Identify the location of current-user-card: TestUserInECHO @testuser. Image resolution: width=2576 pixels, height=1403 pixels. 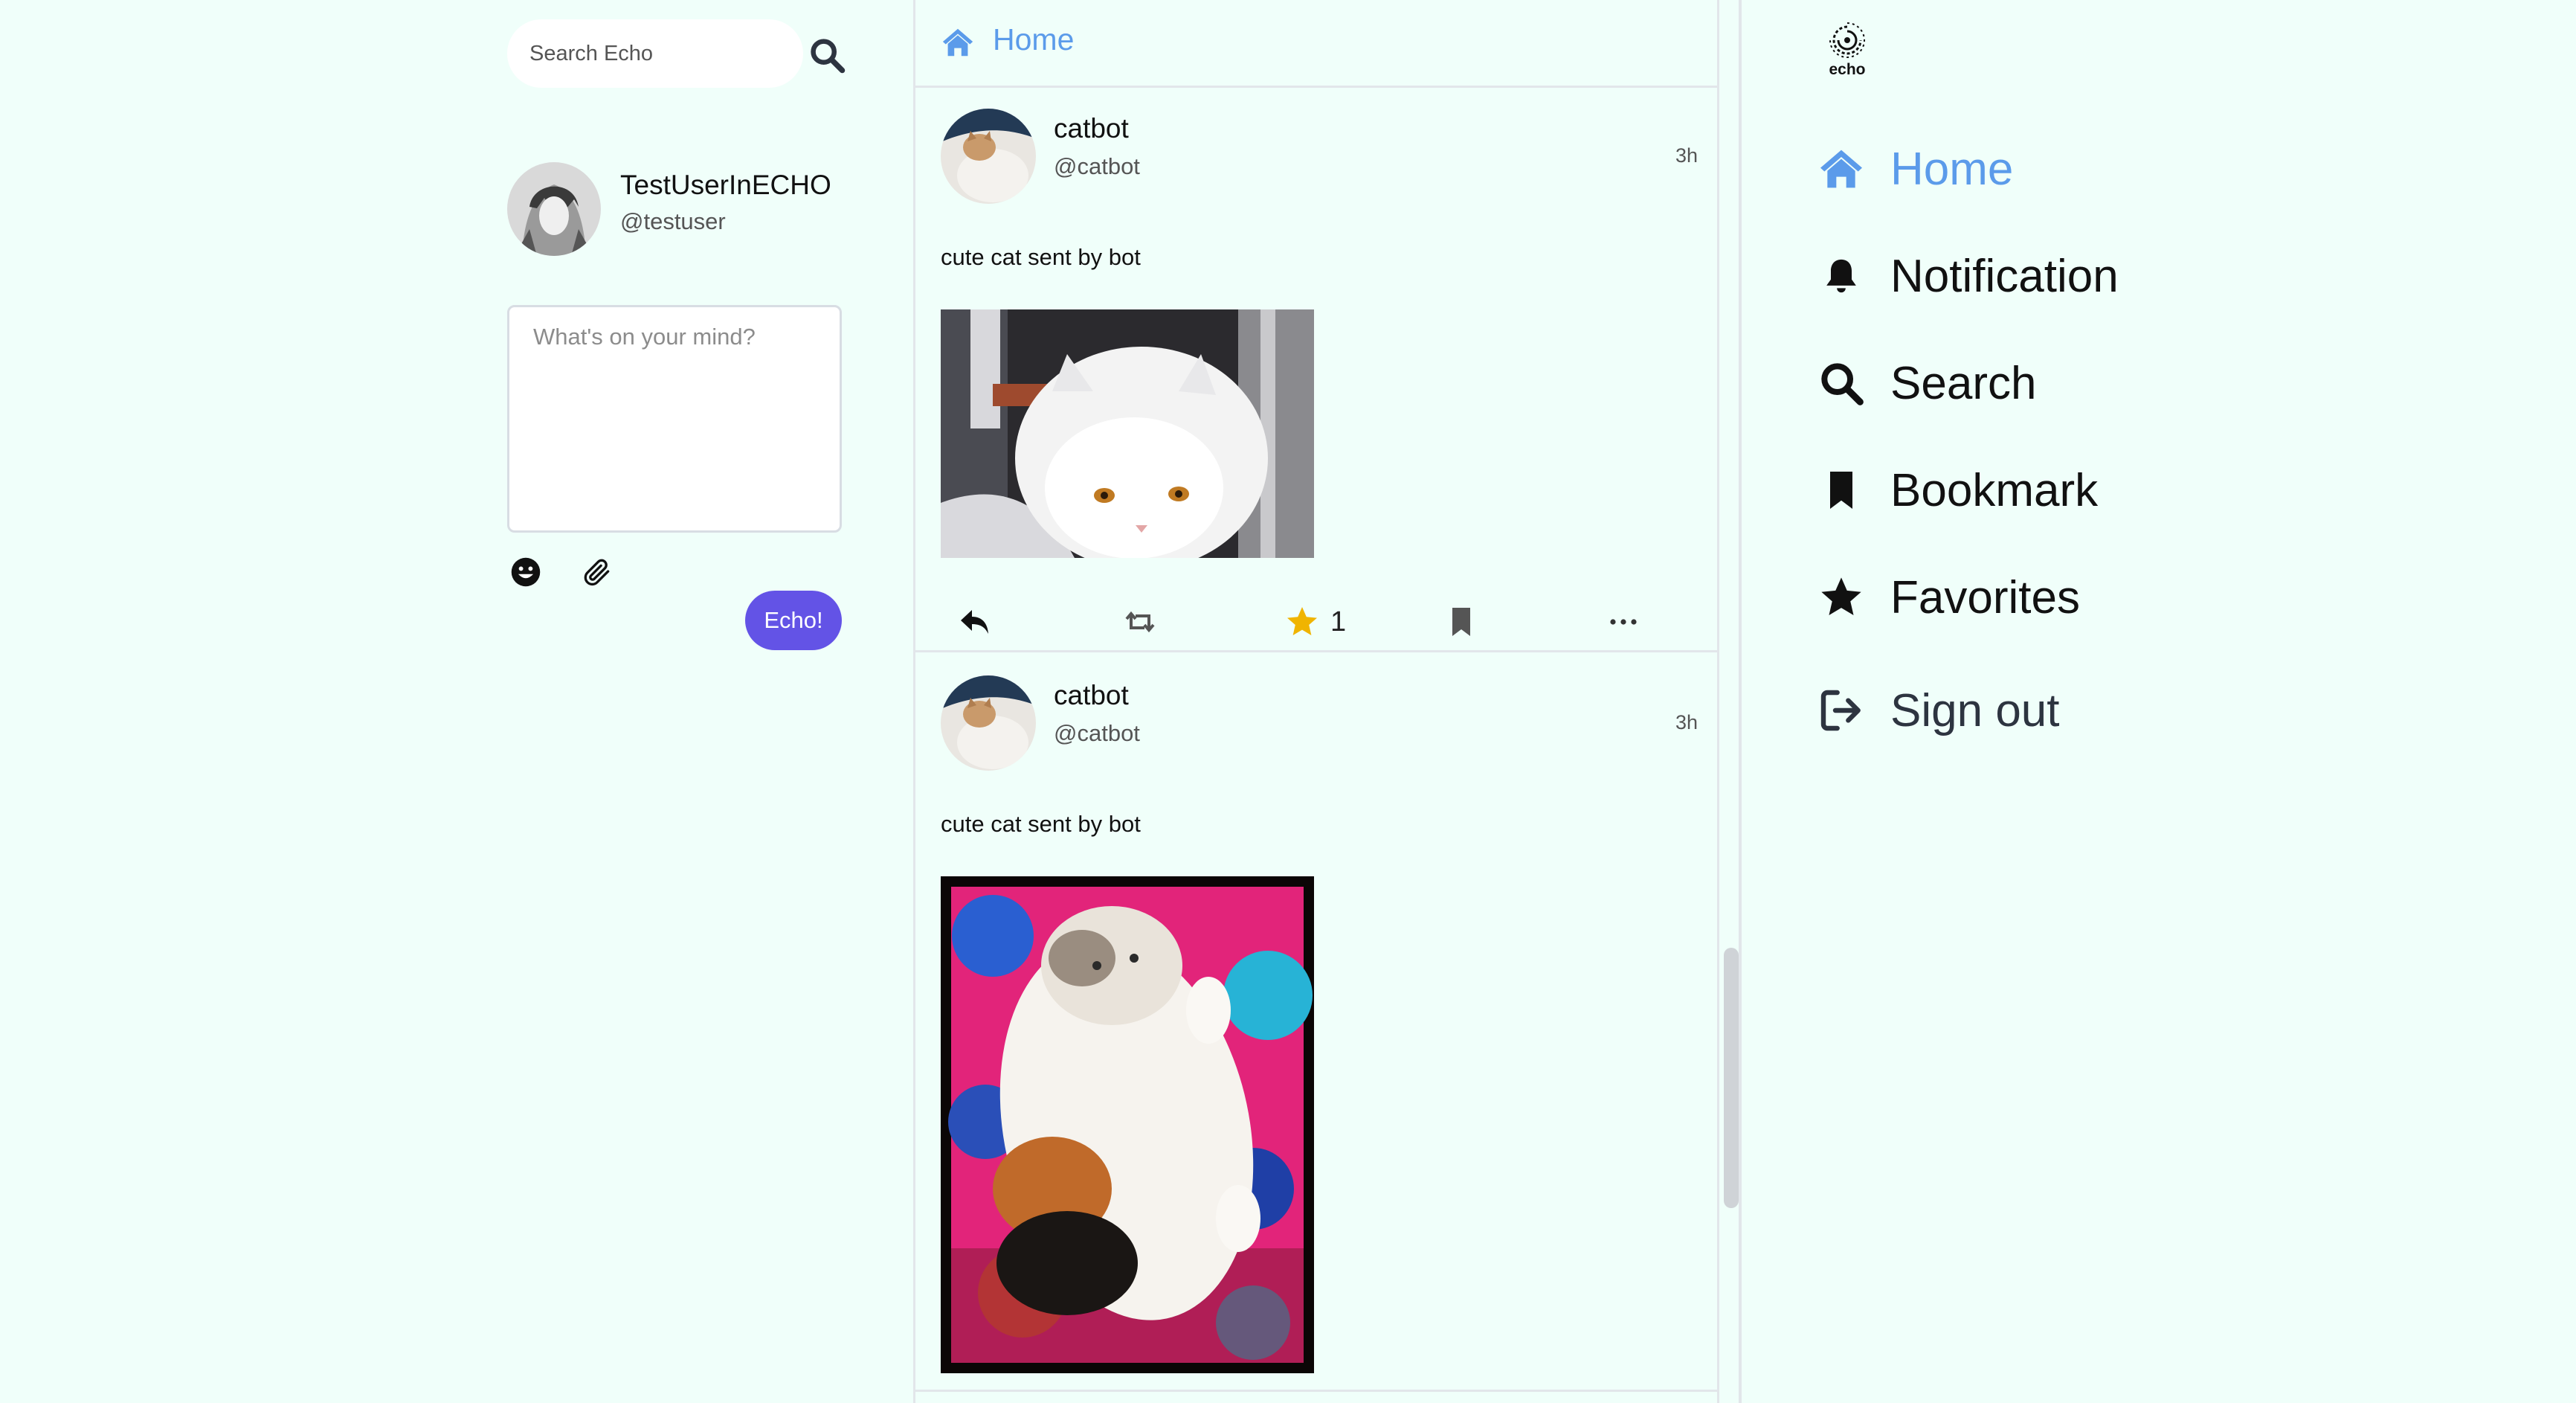
(674, 207).